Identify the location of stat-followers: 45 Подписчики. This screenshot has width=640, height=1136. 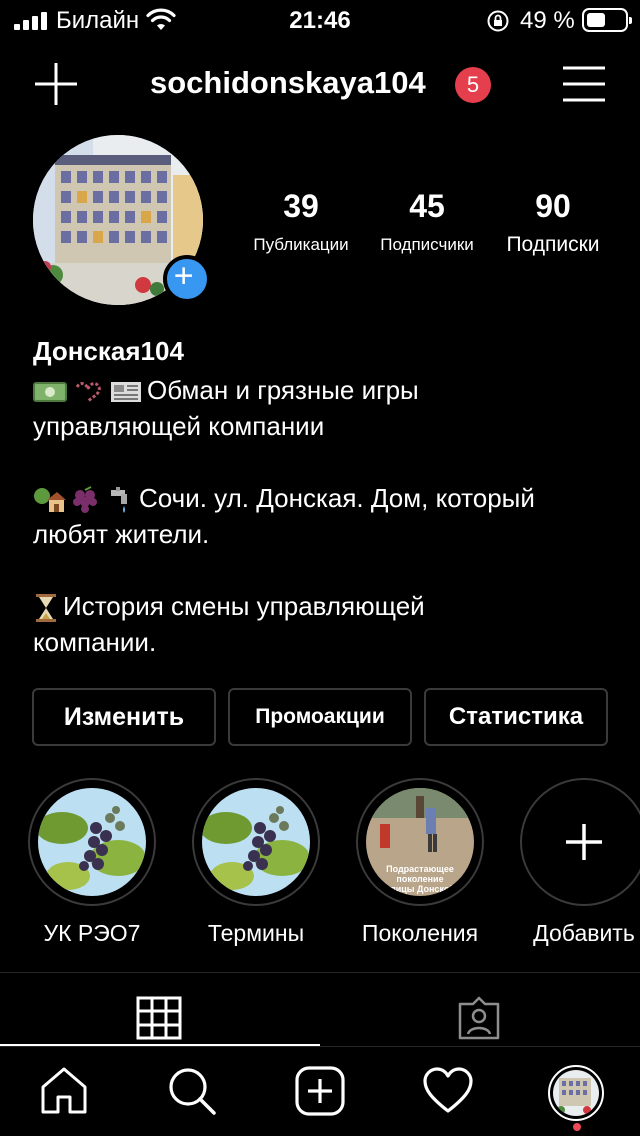
(427, 221).